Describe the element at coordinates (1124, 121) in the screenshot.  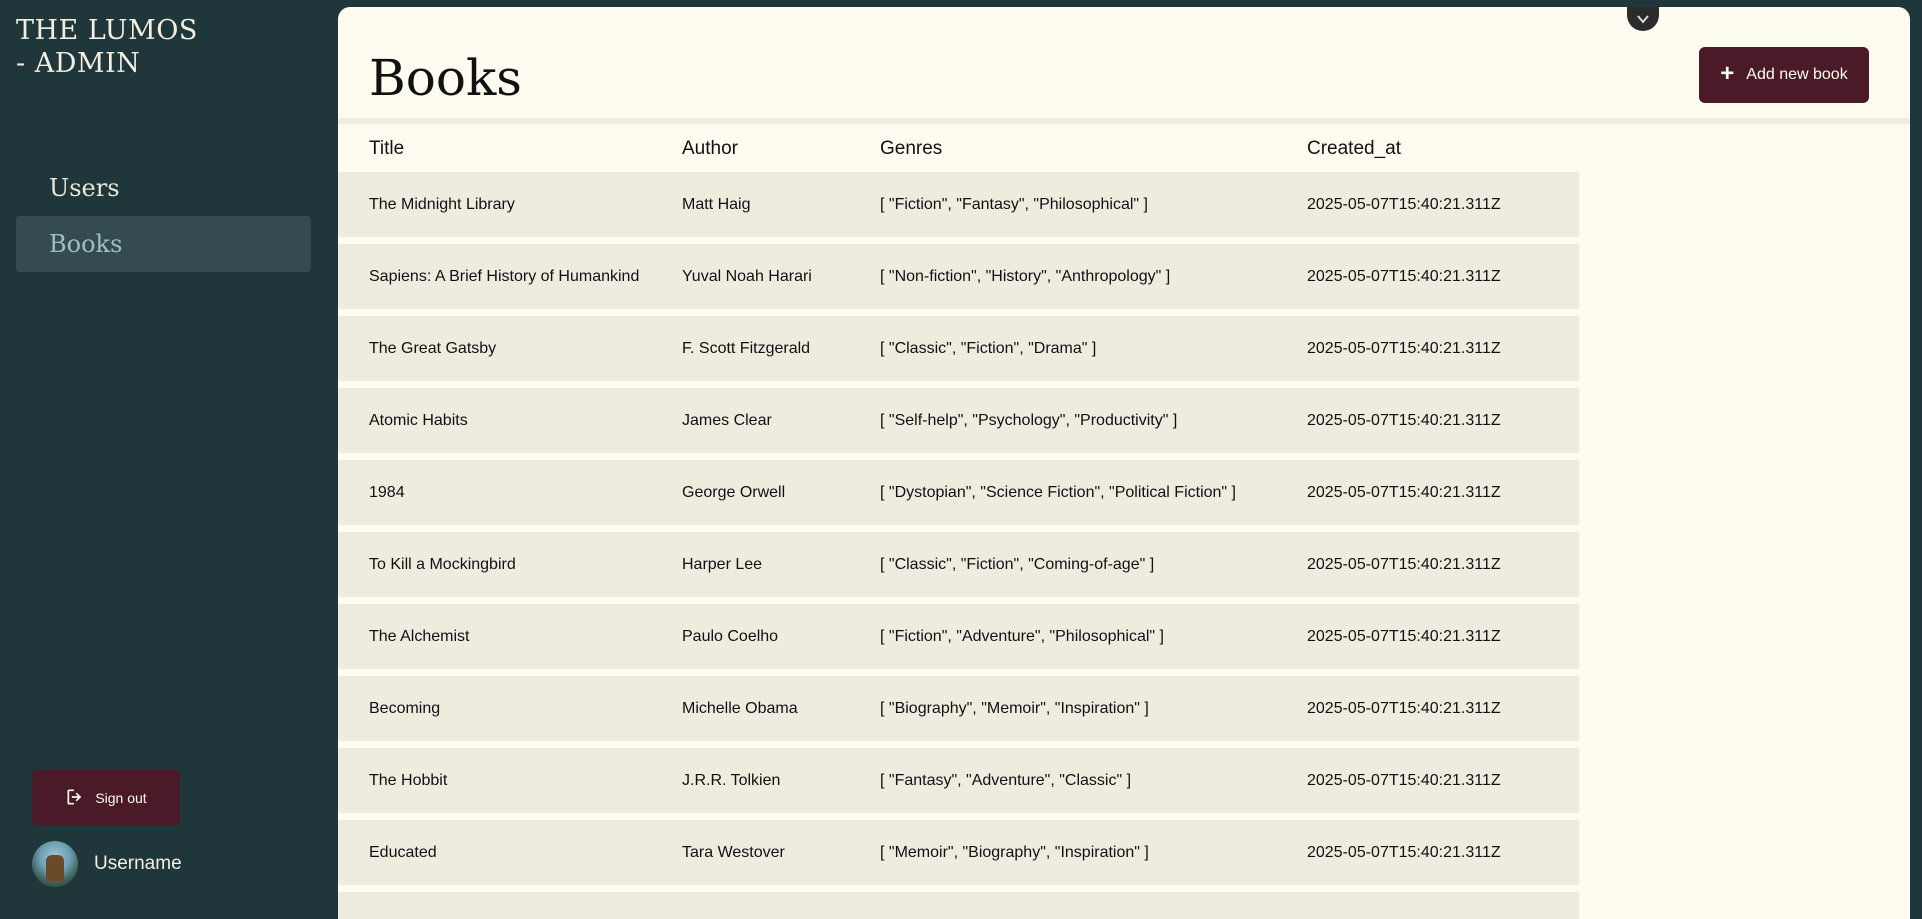
I see `header-divider` at that location.